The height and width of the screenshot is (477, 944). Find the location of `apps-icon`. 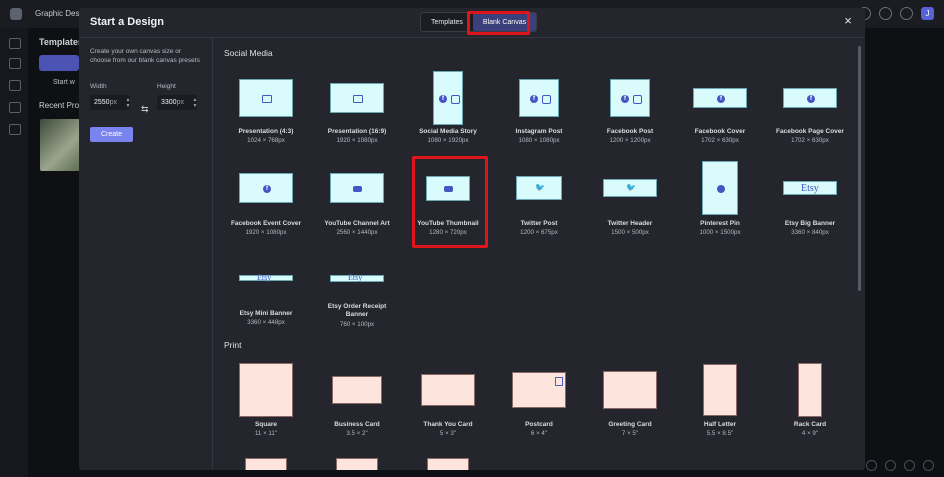

apps-icon is located at coordinates (15, 107).